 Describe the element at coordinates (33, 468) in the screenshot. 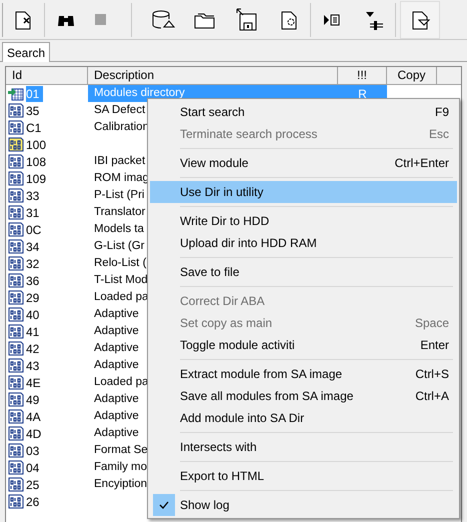

I see `table-cell: 04` at that location.